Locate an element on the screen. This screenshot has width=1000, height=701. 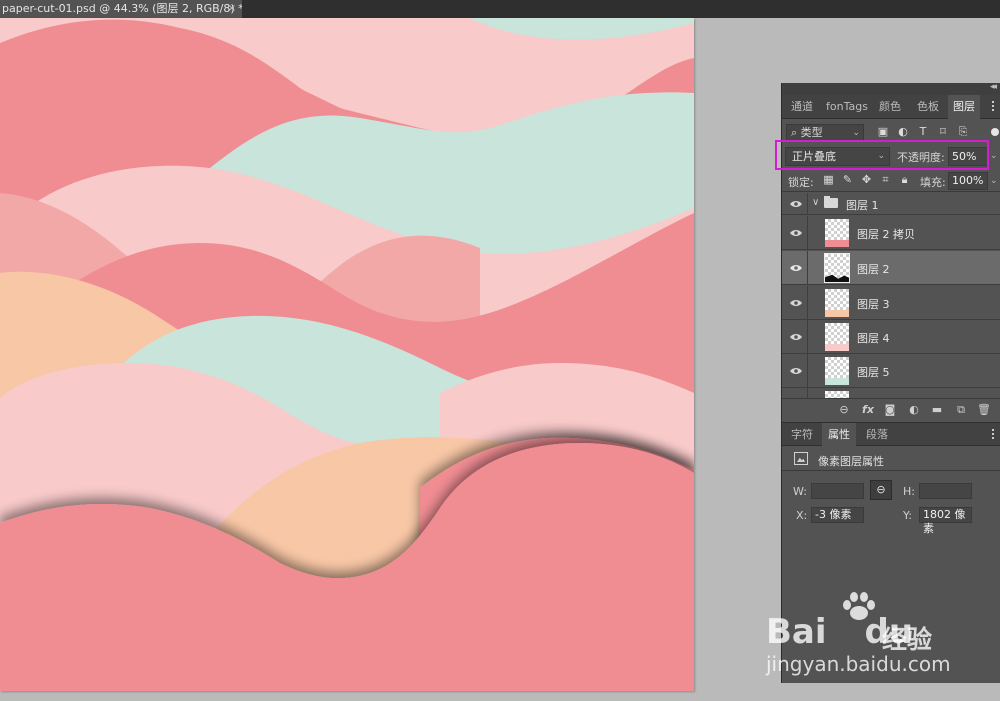
pixel-layer-icon is located at coordinates (801, 458).